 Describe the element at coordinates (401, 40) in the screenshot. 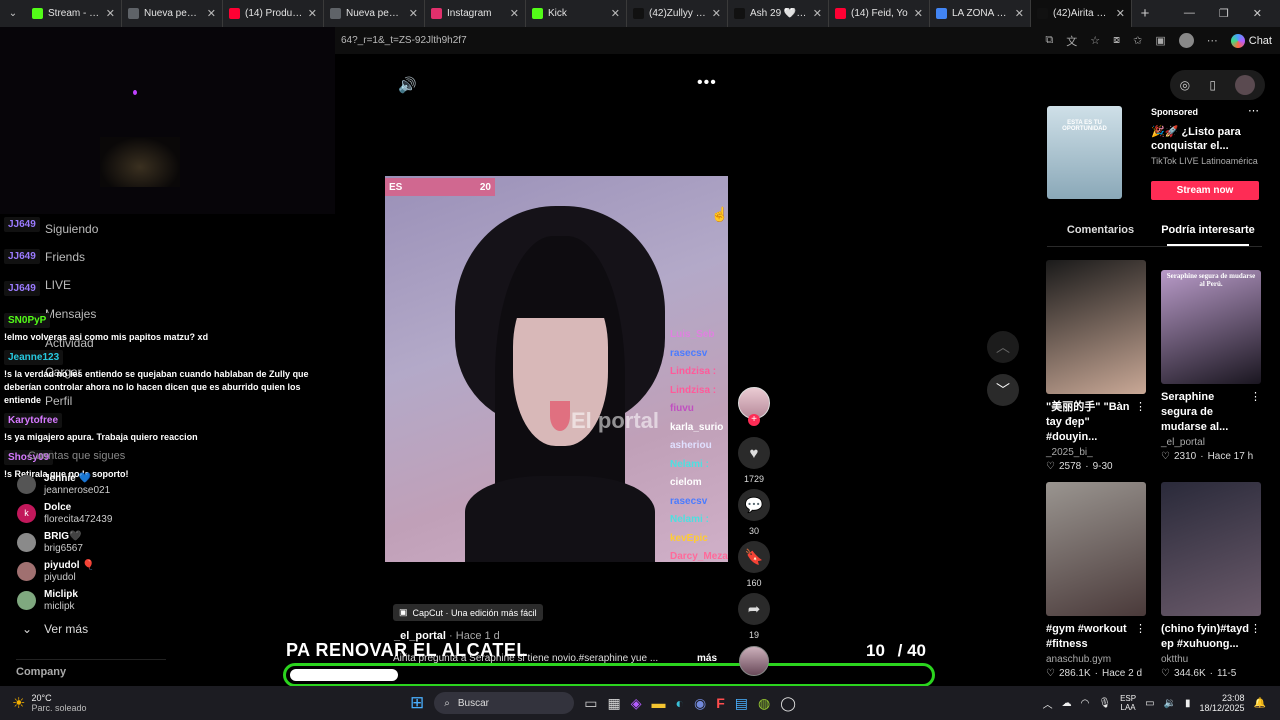

I see `url-text: 64?_r=1&_t=ZS-92Jlth9h2f7` at that location.